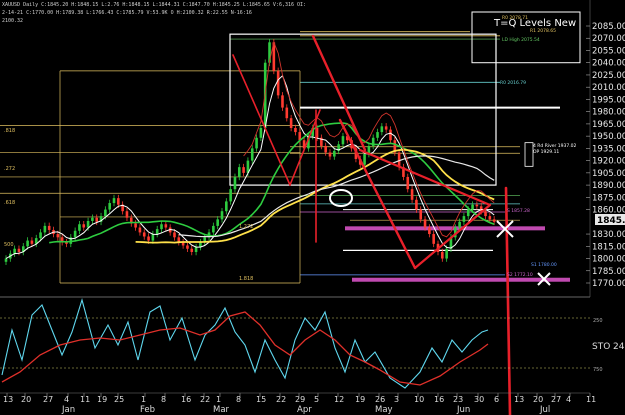  Describe the element at coordinates (246, 227) in the screenshot. I see `level-label-mid1: 1.272` at that location.